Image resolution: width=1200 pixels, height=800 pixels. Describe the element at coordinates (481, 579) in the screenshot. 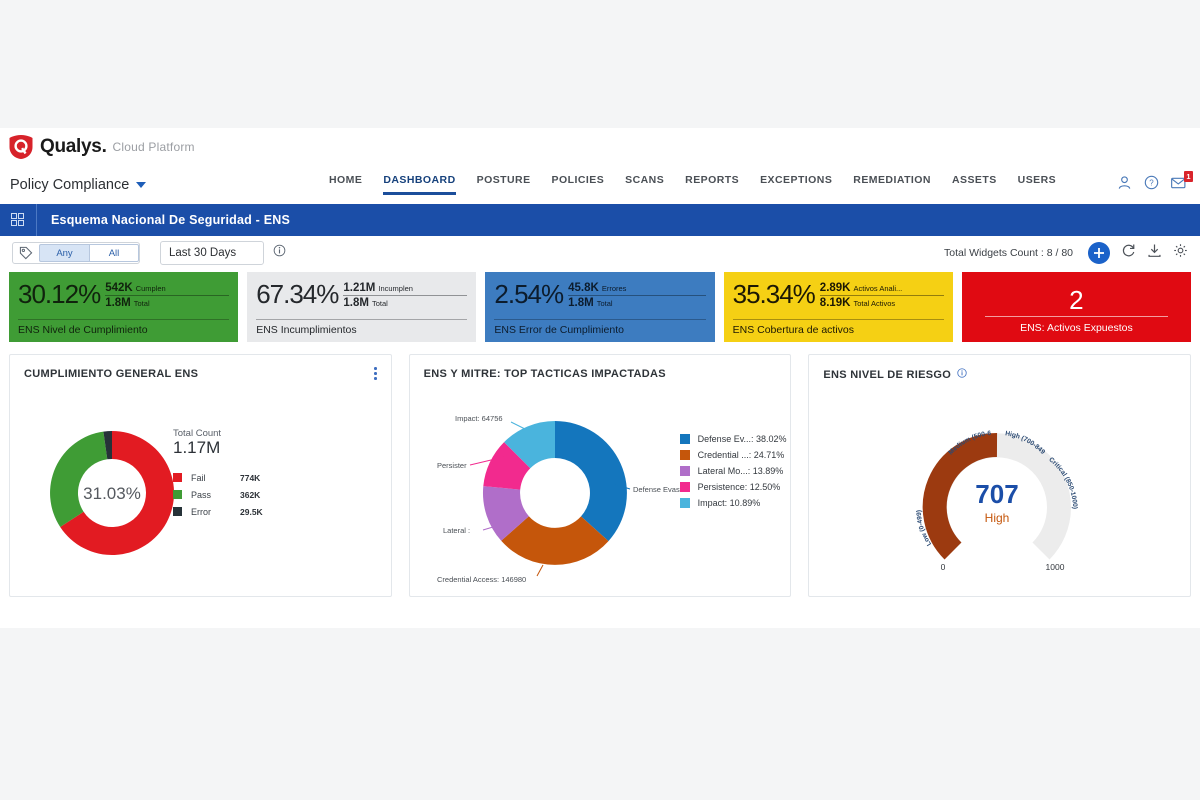

I see `slice-label-credential-access: Credential Access: 146980` at that location.